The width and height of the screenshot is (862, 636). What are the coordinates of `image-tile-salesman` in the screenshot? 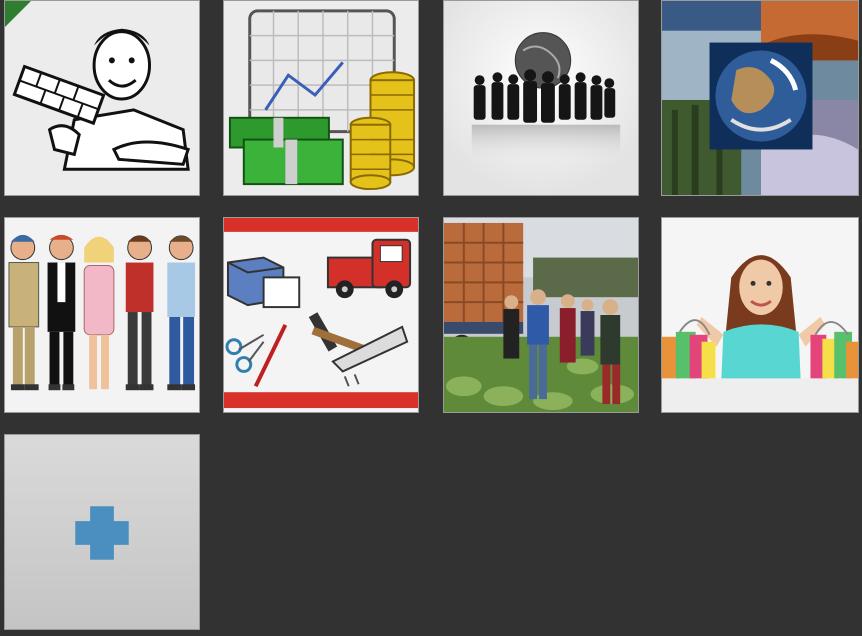 It's located at (102, 98).